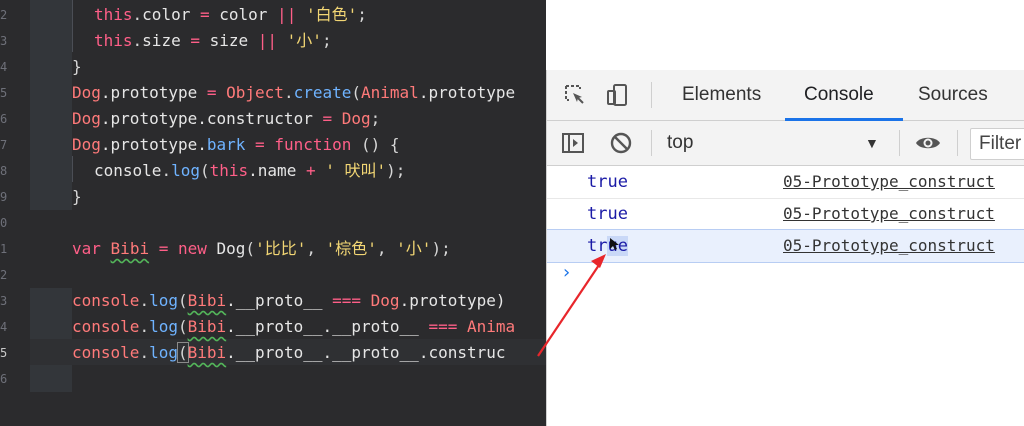 This screenshot has width=1024, height=426. I want to click on filter-input: Filter, so click(997, 144).